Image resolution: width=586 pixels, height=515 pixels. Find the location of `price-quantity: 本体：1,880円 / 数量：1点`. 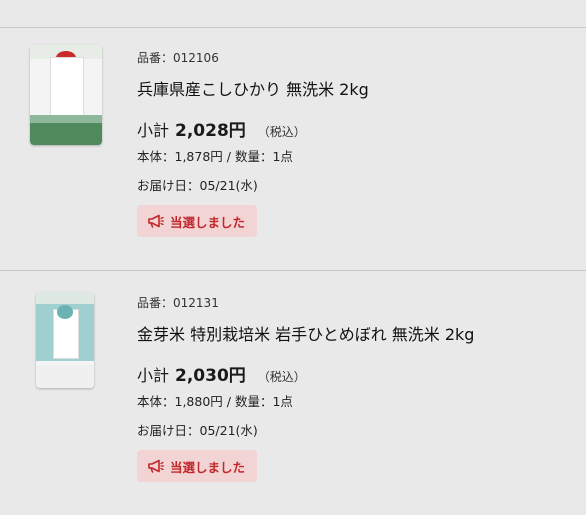

price-quantity: 本体：1,880円 / 数量：1点 is located at coordinates (215, 401).